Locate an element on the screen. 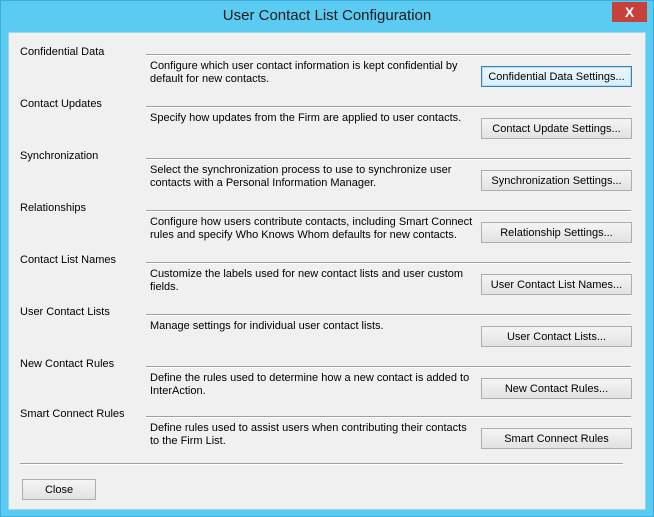 The height and width of the screenshot is (517, 654). close-window-icon: X is located at coordinates (629, 12).